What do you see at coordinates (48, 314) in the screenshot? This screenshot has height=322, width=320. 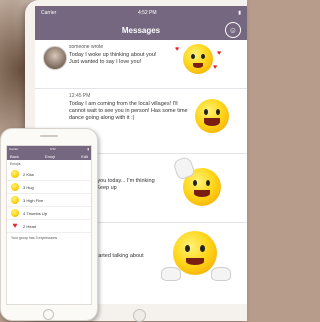 I see `iphone-home-button` at bounding box center [48, 314].